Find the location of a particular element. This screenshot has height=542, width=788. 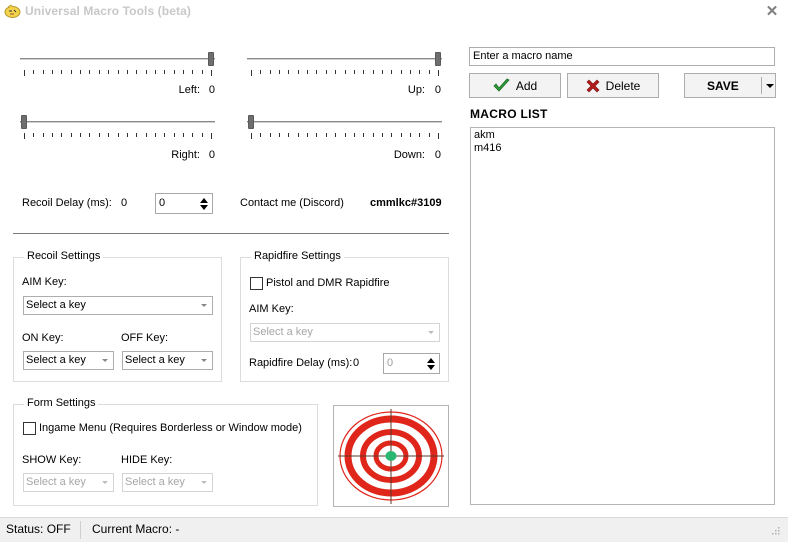

left-slider is located at coordinates (117, 65).